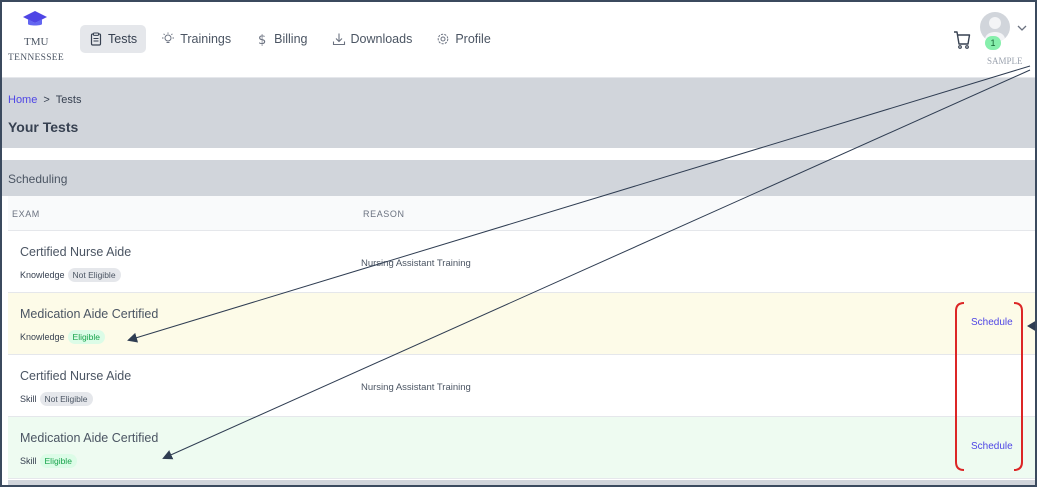 The image size is (1037, 487). I want to click on section-title: Scheduling, so click(38, 179).